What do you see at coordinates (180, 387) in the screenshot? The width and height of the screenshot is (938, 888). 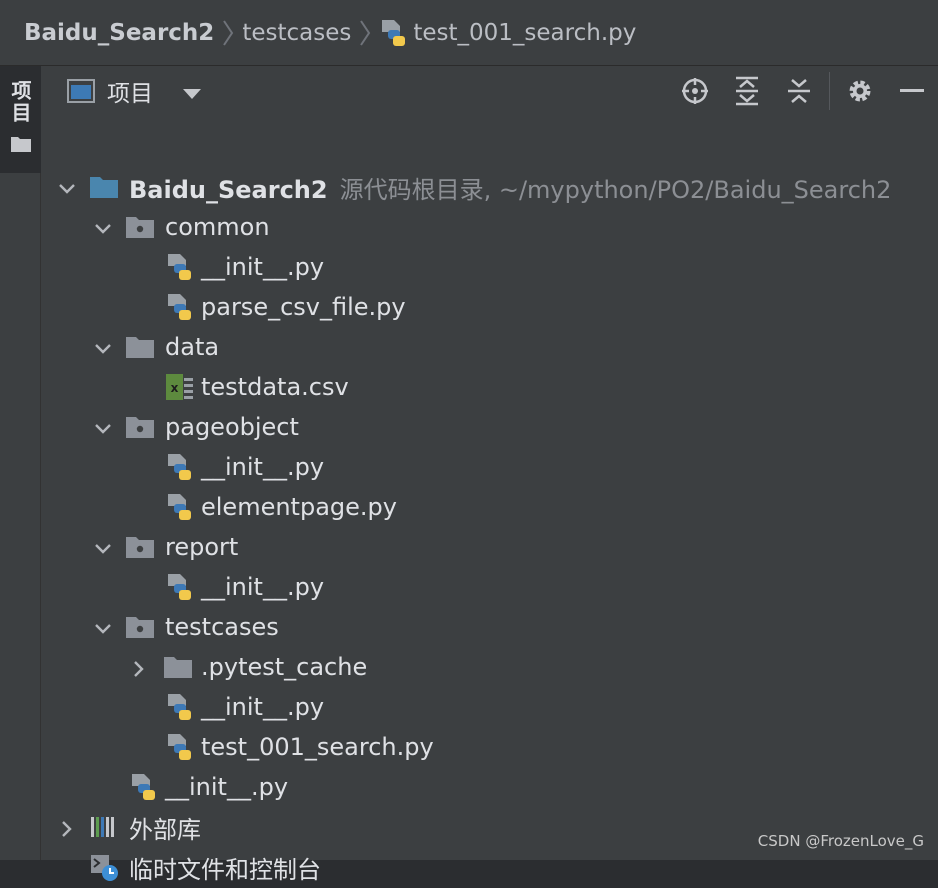 I see `csv-file-icon: x` at bounding box center [180, 387].